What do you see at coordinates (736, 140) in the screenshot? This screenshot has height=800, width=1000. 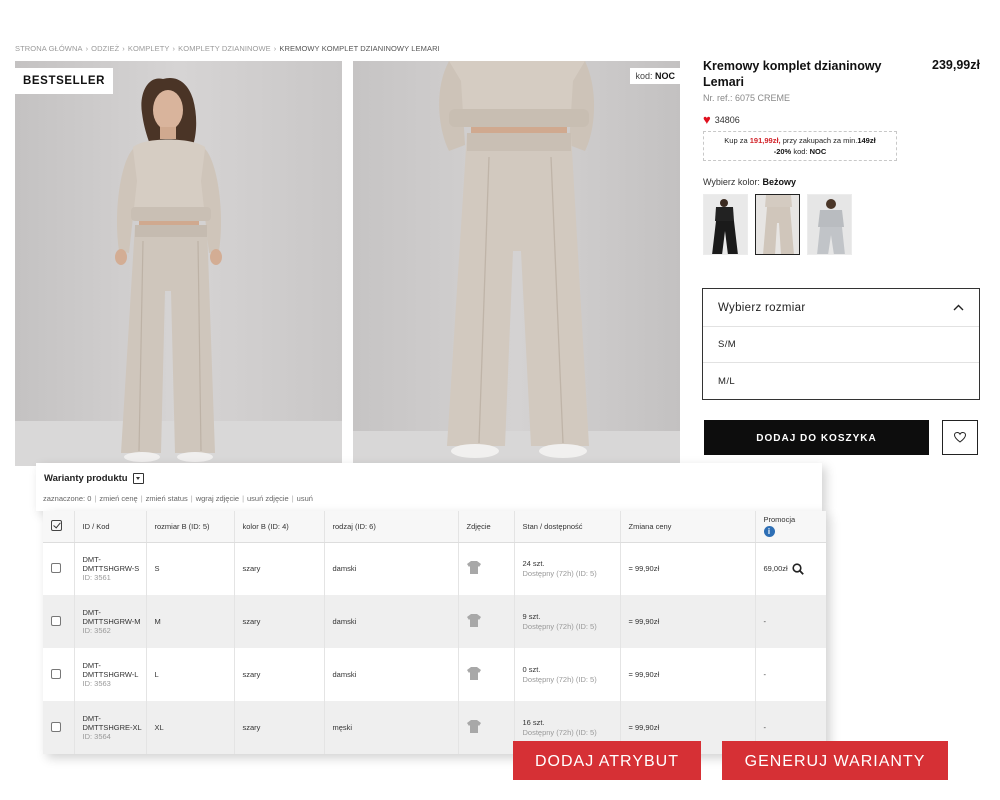 I see `promo-prefix: Kup za` at bounding box center [736, 140].